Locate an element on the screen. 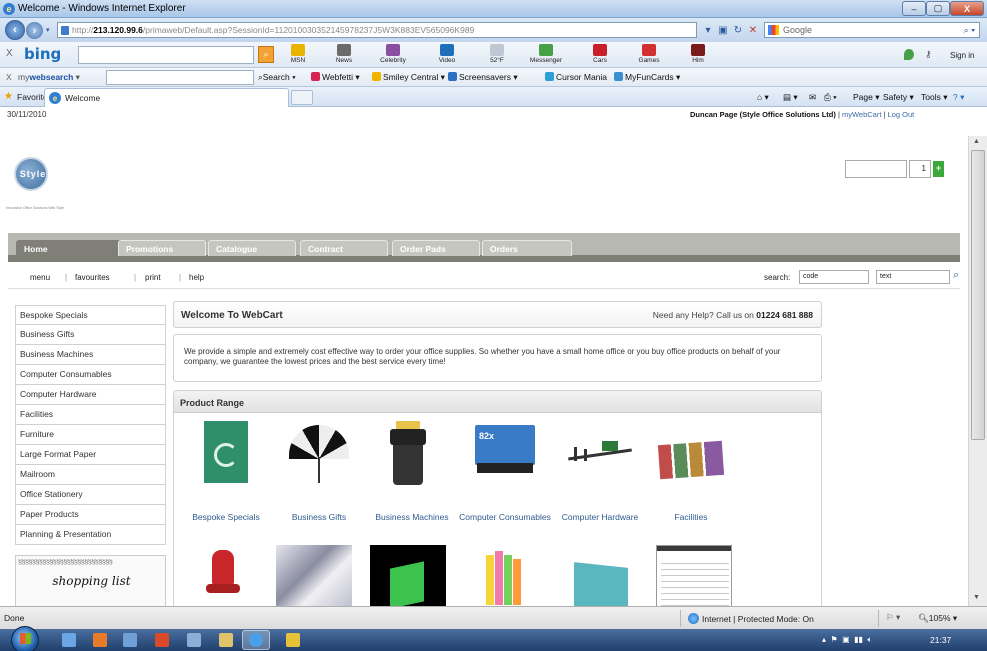 This screenshot has width=987, height=651. bing-item-video: Video is located at coordinates (447, 55).